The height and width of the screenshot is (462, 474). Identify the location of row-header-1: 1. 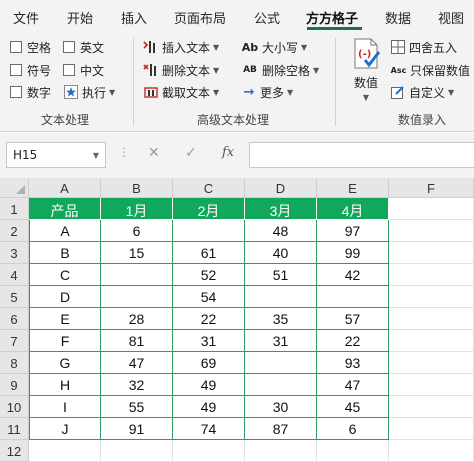
(14, 209).